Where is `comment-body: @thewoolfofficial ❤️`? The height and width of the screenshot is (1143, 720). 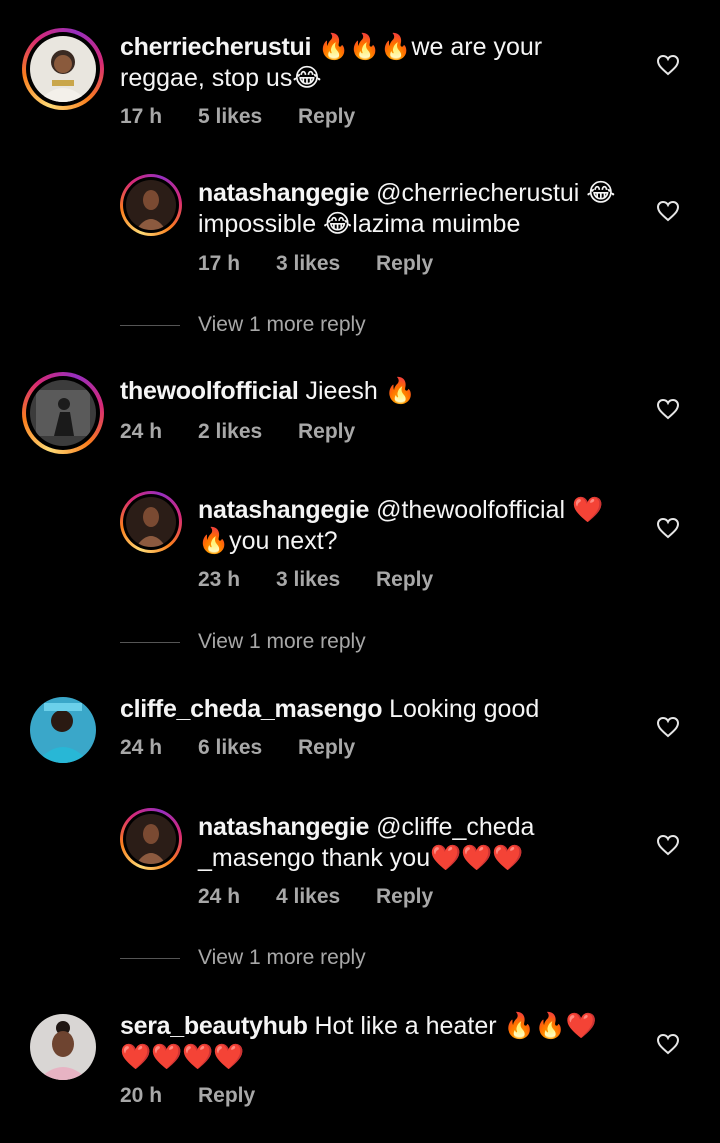
comment-body: @thewoolfofficial ❤️ is located at coordinates (490, 510).